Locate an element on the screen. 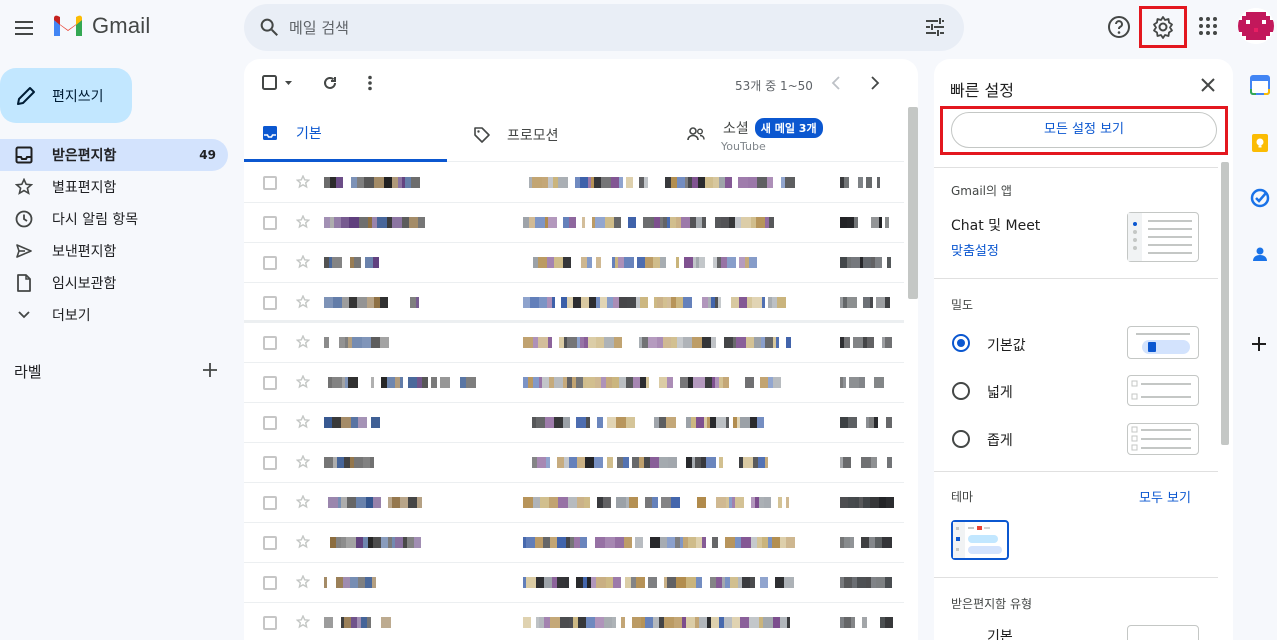 The width and height of the screenshot is (1277, 640). see-all-settings-button: 모든 설정 보기 is located at coordinates (1084, 130).